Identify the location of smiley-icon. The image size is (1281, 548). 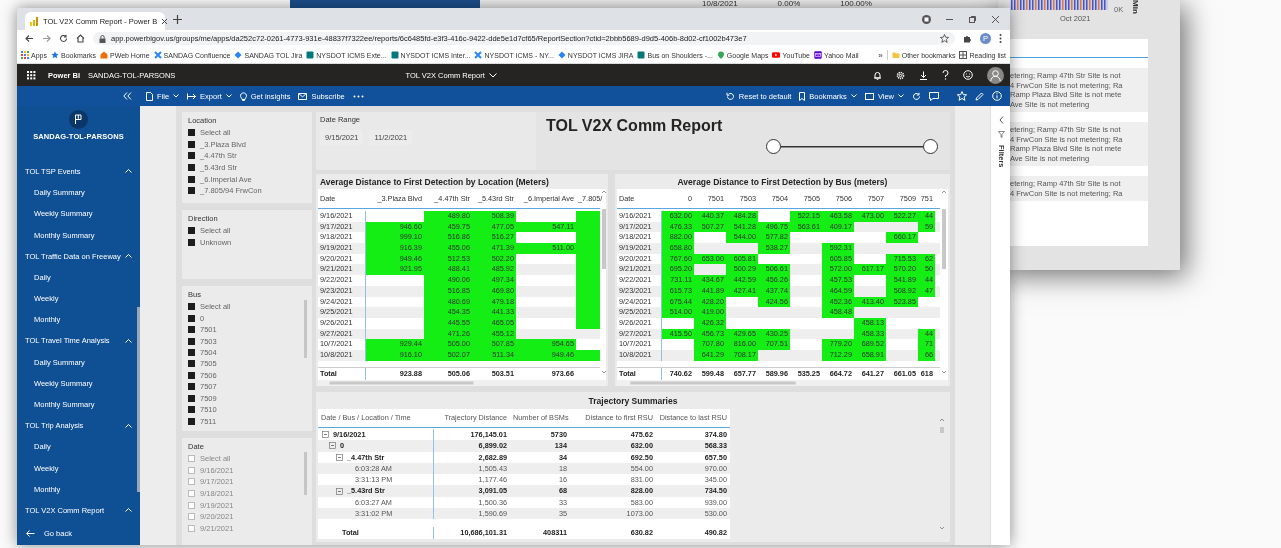
(968, 75).